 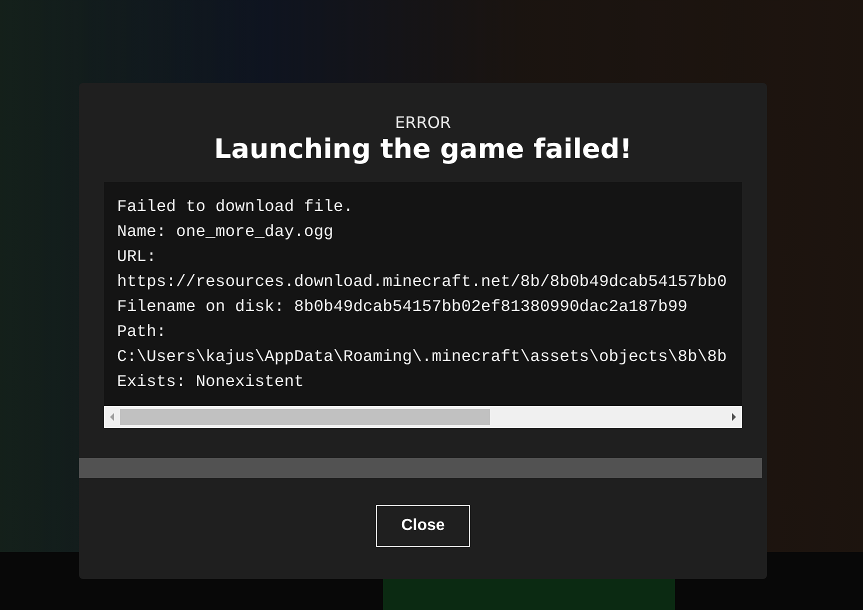 What do you see at coordinates (112, 417) in the screenshot?
I see `scroll-left-icon` at bounding box center [112, 417].